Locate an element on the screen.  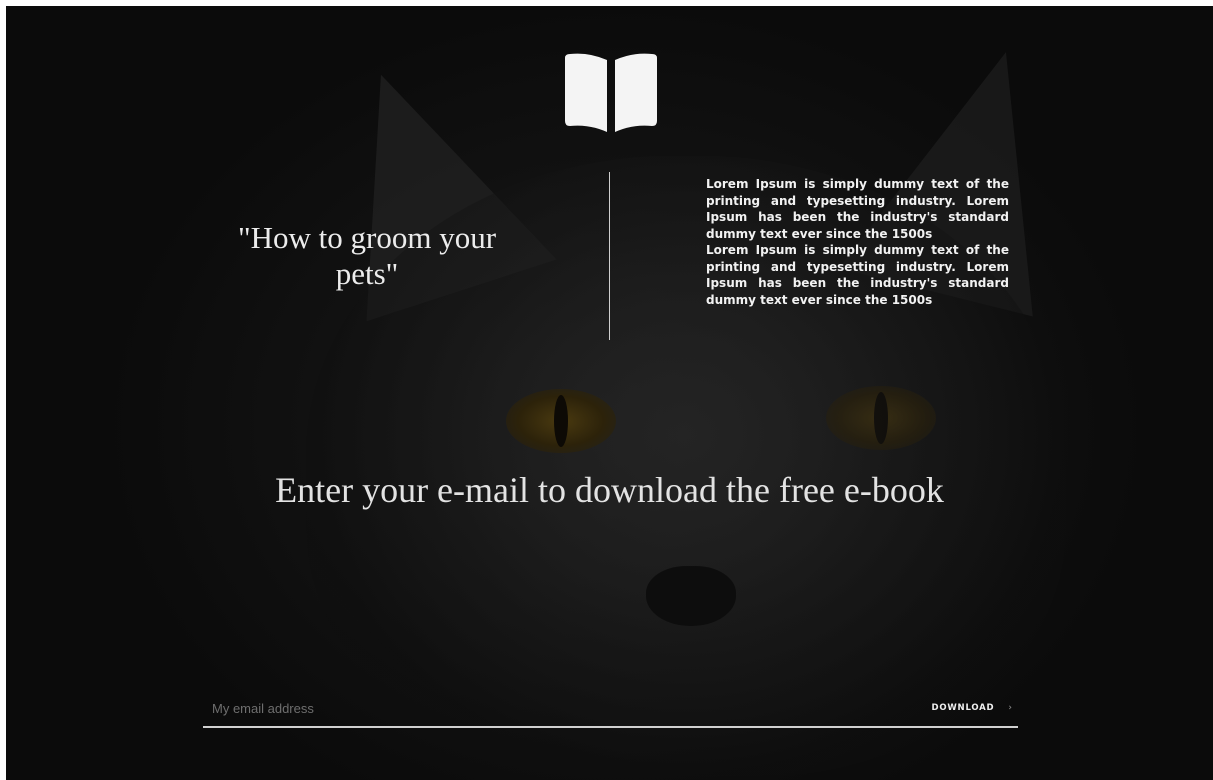
email-form: DOWNLOAD › is located at coordinates (610, 711).